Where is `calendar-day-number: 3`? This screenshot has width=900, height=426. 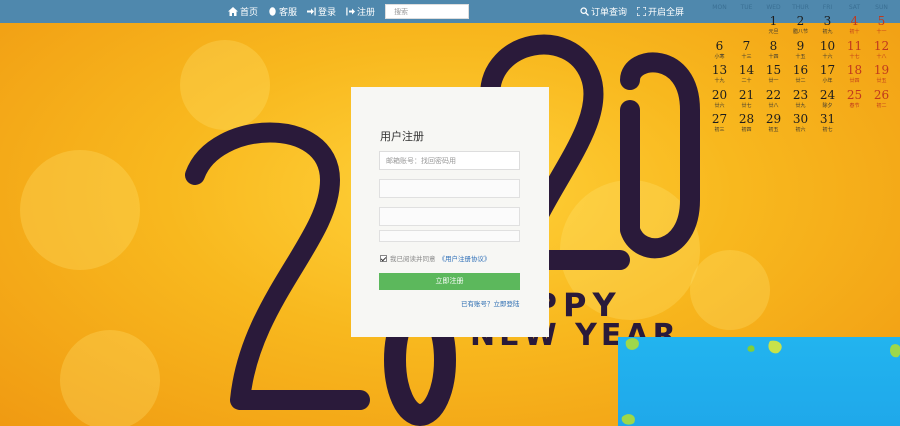
calendar-day-number: 3 is located at coordinates (827, 21).